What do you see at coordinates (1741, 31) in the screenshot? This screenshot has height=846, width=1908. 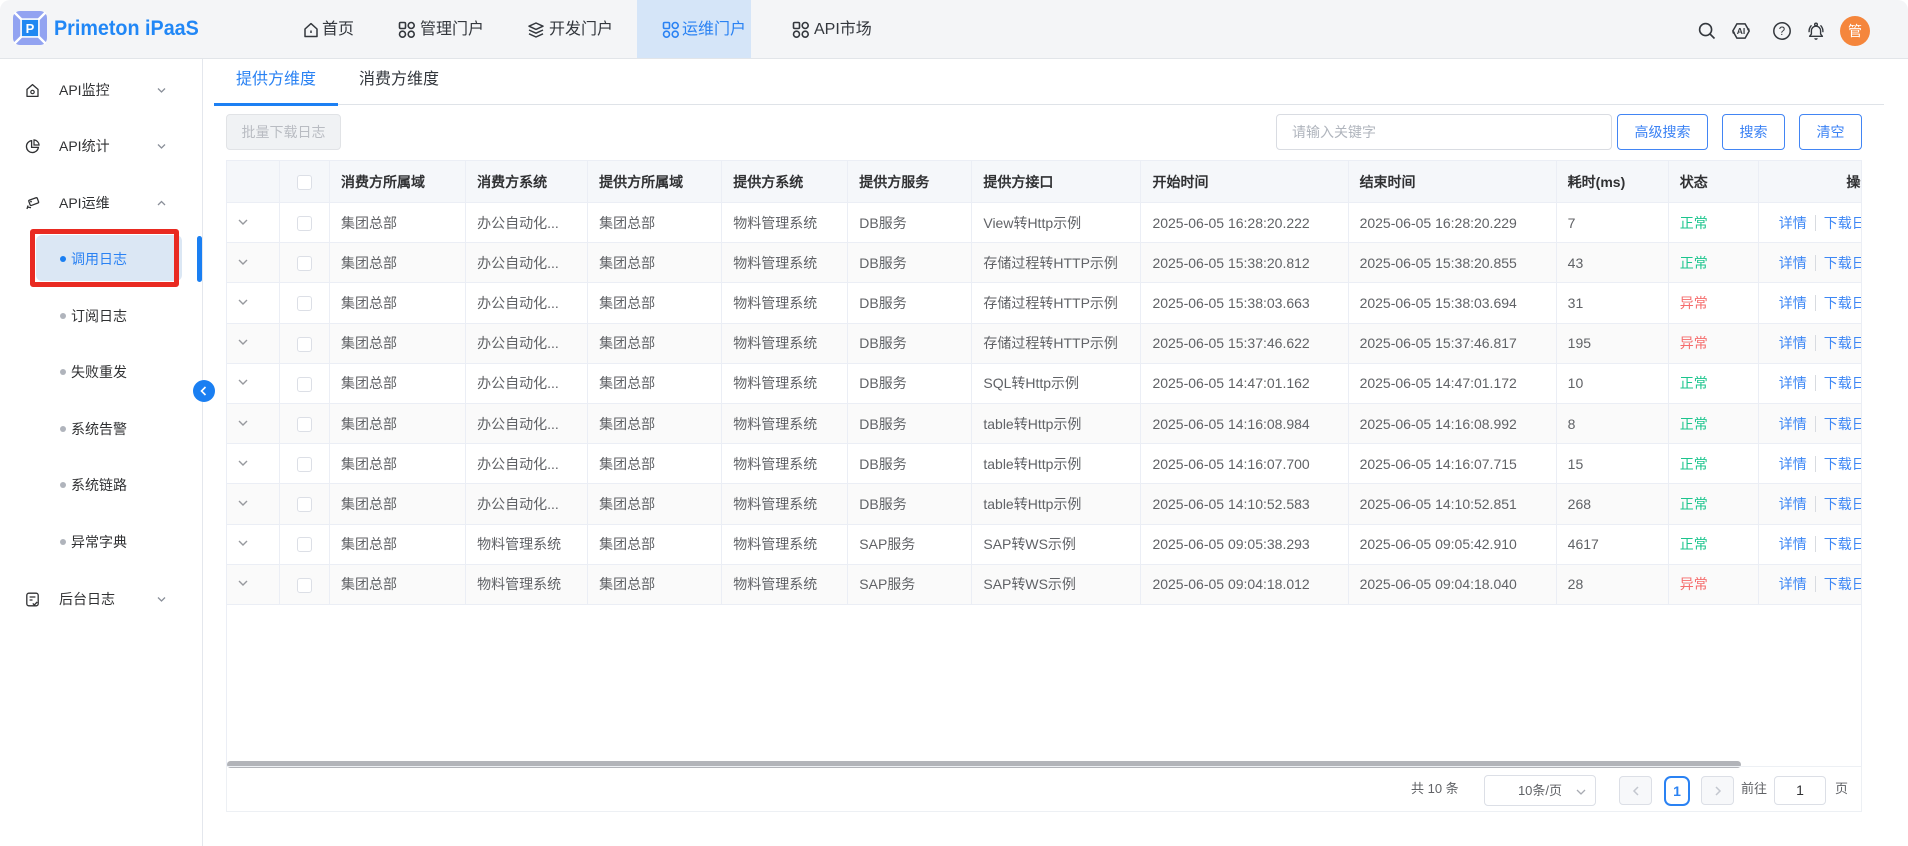 I see `svg-text: AI` at bounding box center [1741, 31].